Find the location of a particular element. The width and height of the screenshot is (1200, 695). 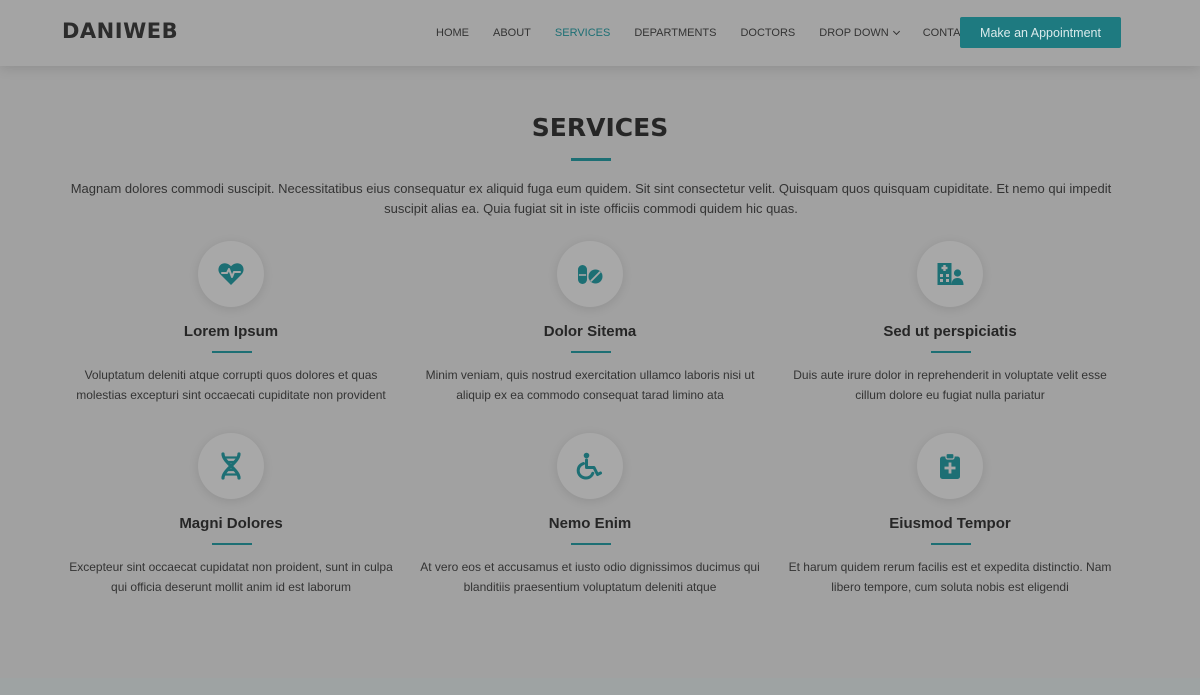

pills-icon is located at coordinates (590, 274).